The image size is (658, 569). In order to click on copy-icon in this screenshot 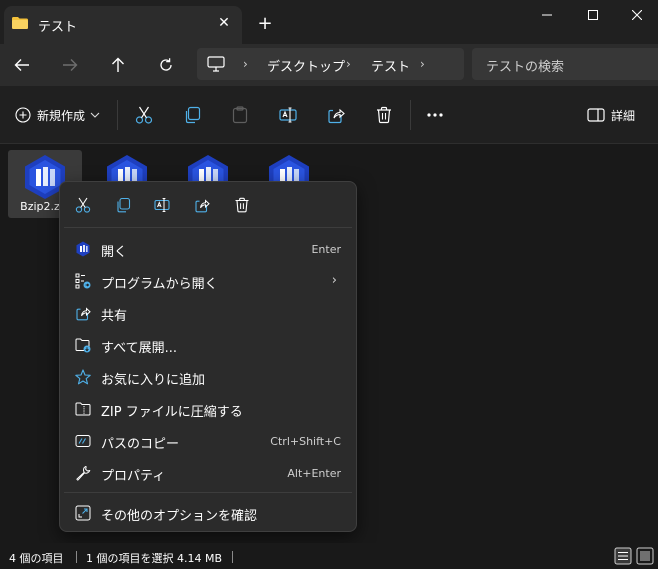, I will do `click(193, 115)`.